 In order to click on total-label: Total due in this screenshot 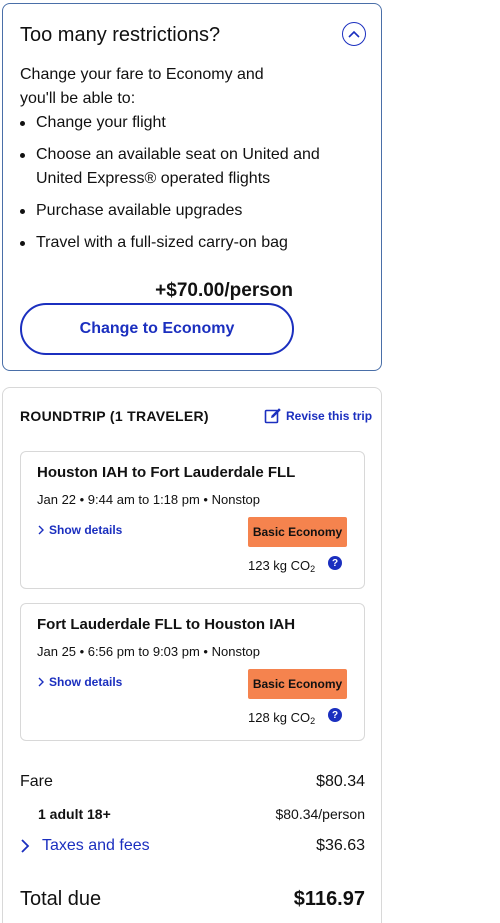, I will do `click(61, 899)`.